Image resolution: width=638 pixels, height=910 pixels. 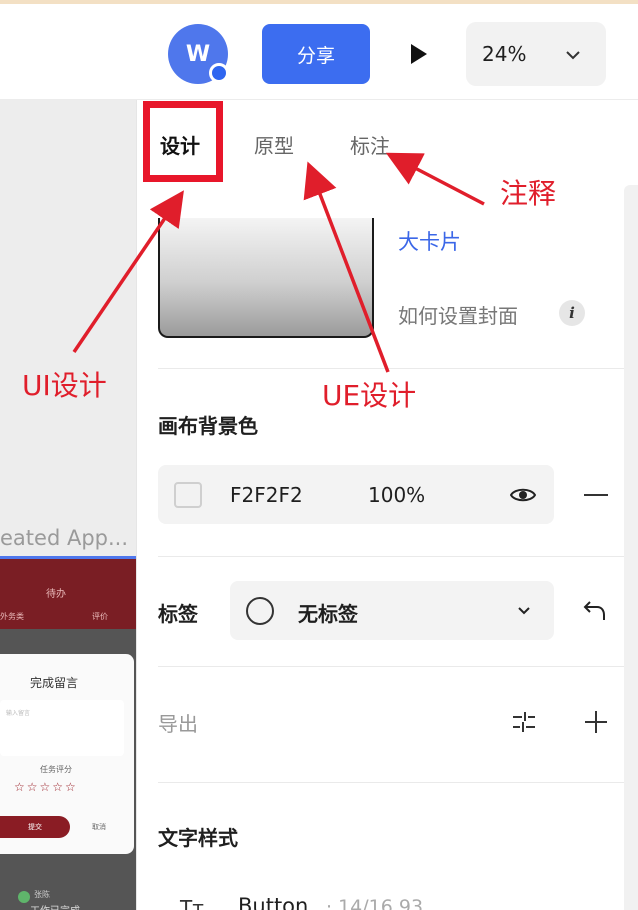 I want to click on bg-opacity-value: 100%, so click(x=396, y=495).